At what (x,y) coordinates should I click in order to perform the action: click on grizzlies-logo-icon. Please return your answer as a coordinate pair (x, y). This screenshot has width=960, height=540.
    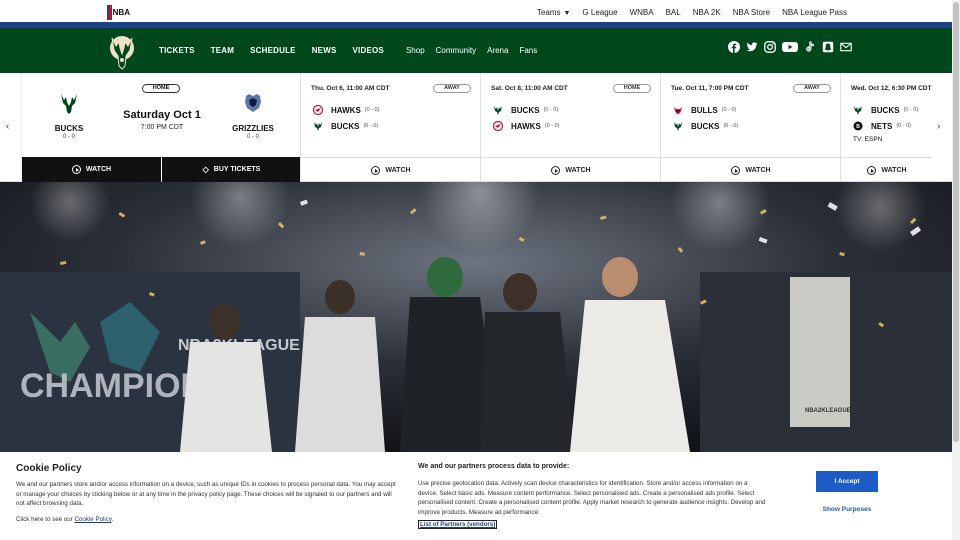
    Looking at the image, I should click on (253, 103).